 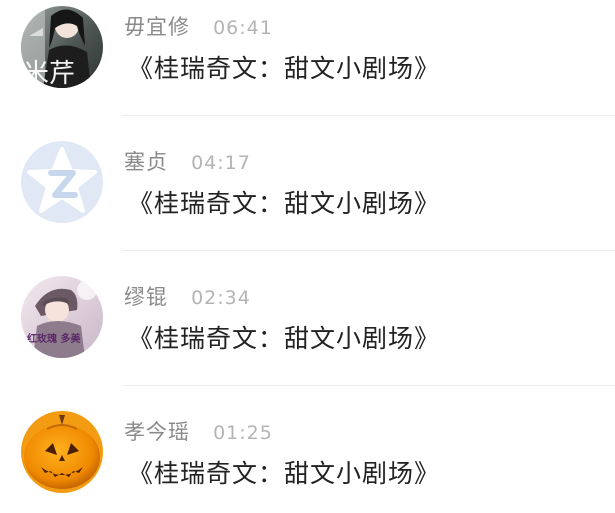 What do you see at coordinates (243, 433) in the screenshot?
I see `message-time: 01:25` at bounding box center [243, 433].